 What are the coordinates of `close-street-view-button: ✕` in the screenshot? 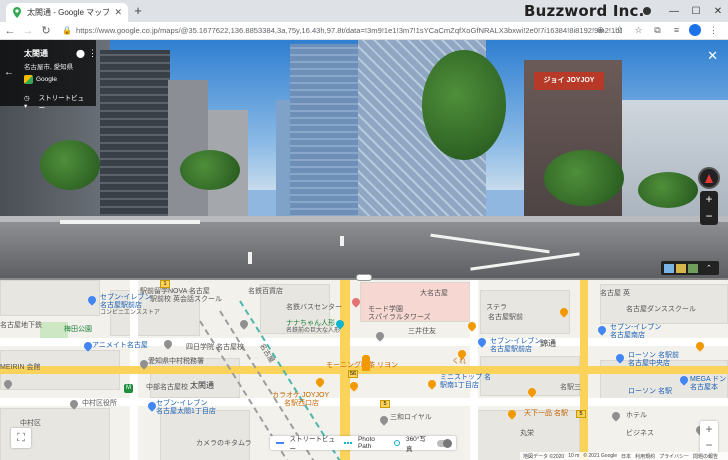 It's located at (712, 56).